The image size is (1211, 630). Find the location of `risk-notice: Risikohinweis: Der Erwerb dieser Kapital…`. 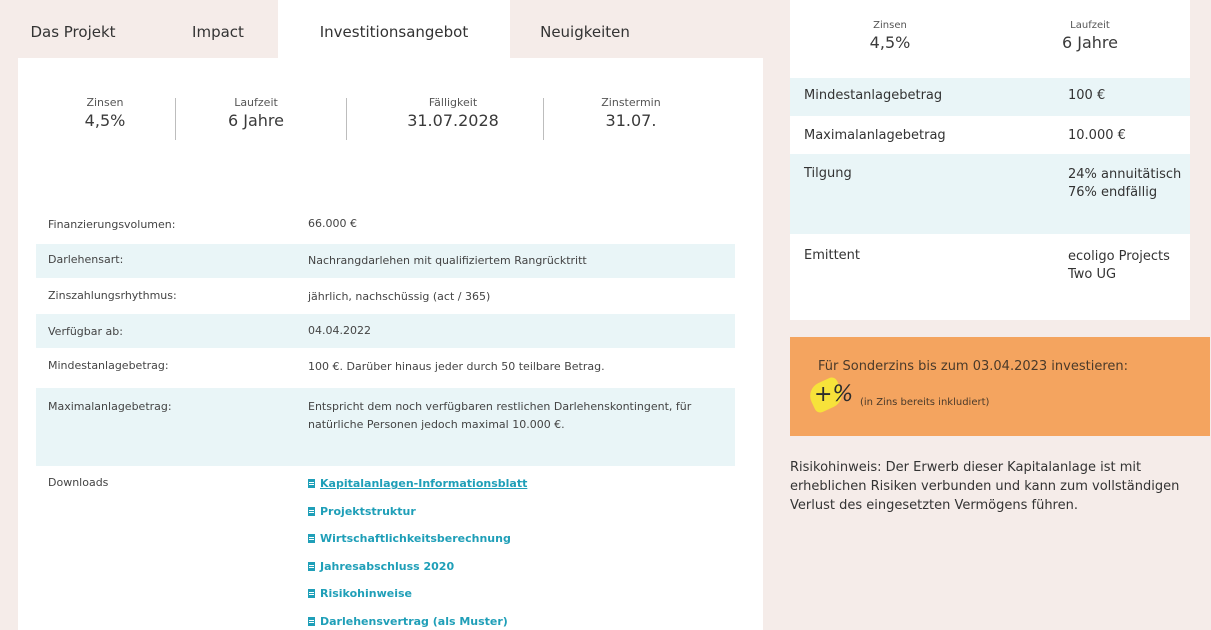

risk-notice: Risikohinweis: Der Erwerb dieser Kapital… is located at coordinates (985, 486).